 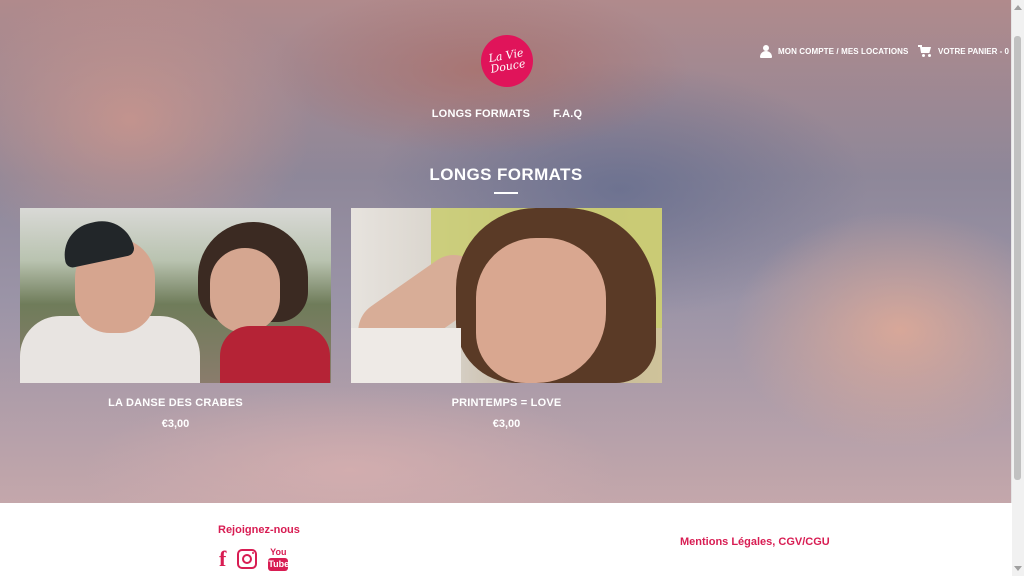 What do you see at coordinates (1018, 568) in the screenshot?
I see `scroll-down-arrow-icon` at bounding box center [1018, 568].